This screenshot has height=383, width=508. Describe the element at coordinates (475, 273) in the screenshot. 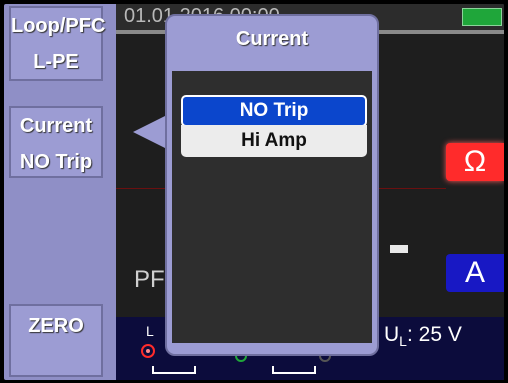

I see `current-unit-button: A` at that location.